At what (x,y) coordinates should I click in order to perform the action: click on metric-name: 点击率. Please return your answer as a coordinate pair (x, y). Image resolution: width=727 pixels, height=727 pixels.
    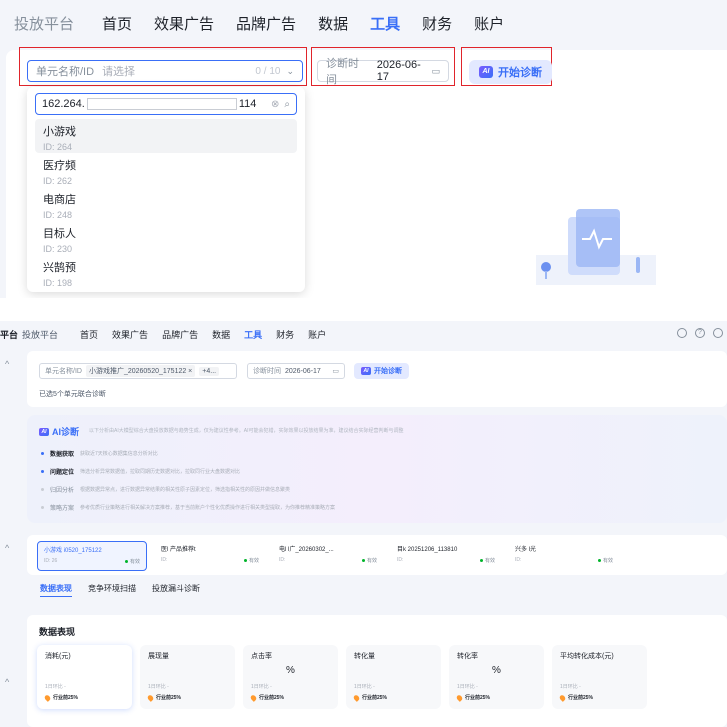
    Looking at the image, I should click on (261, 656).